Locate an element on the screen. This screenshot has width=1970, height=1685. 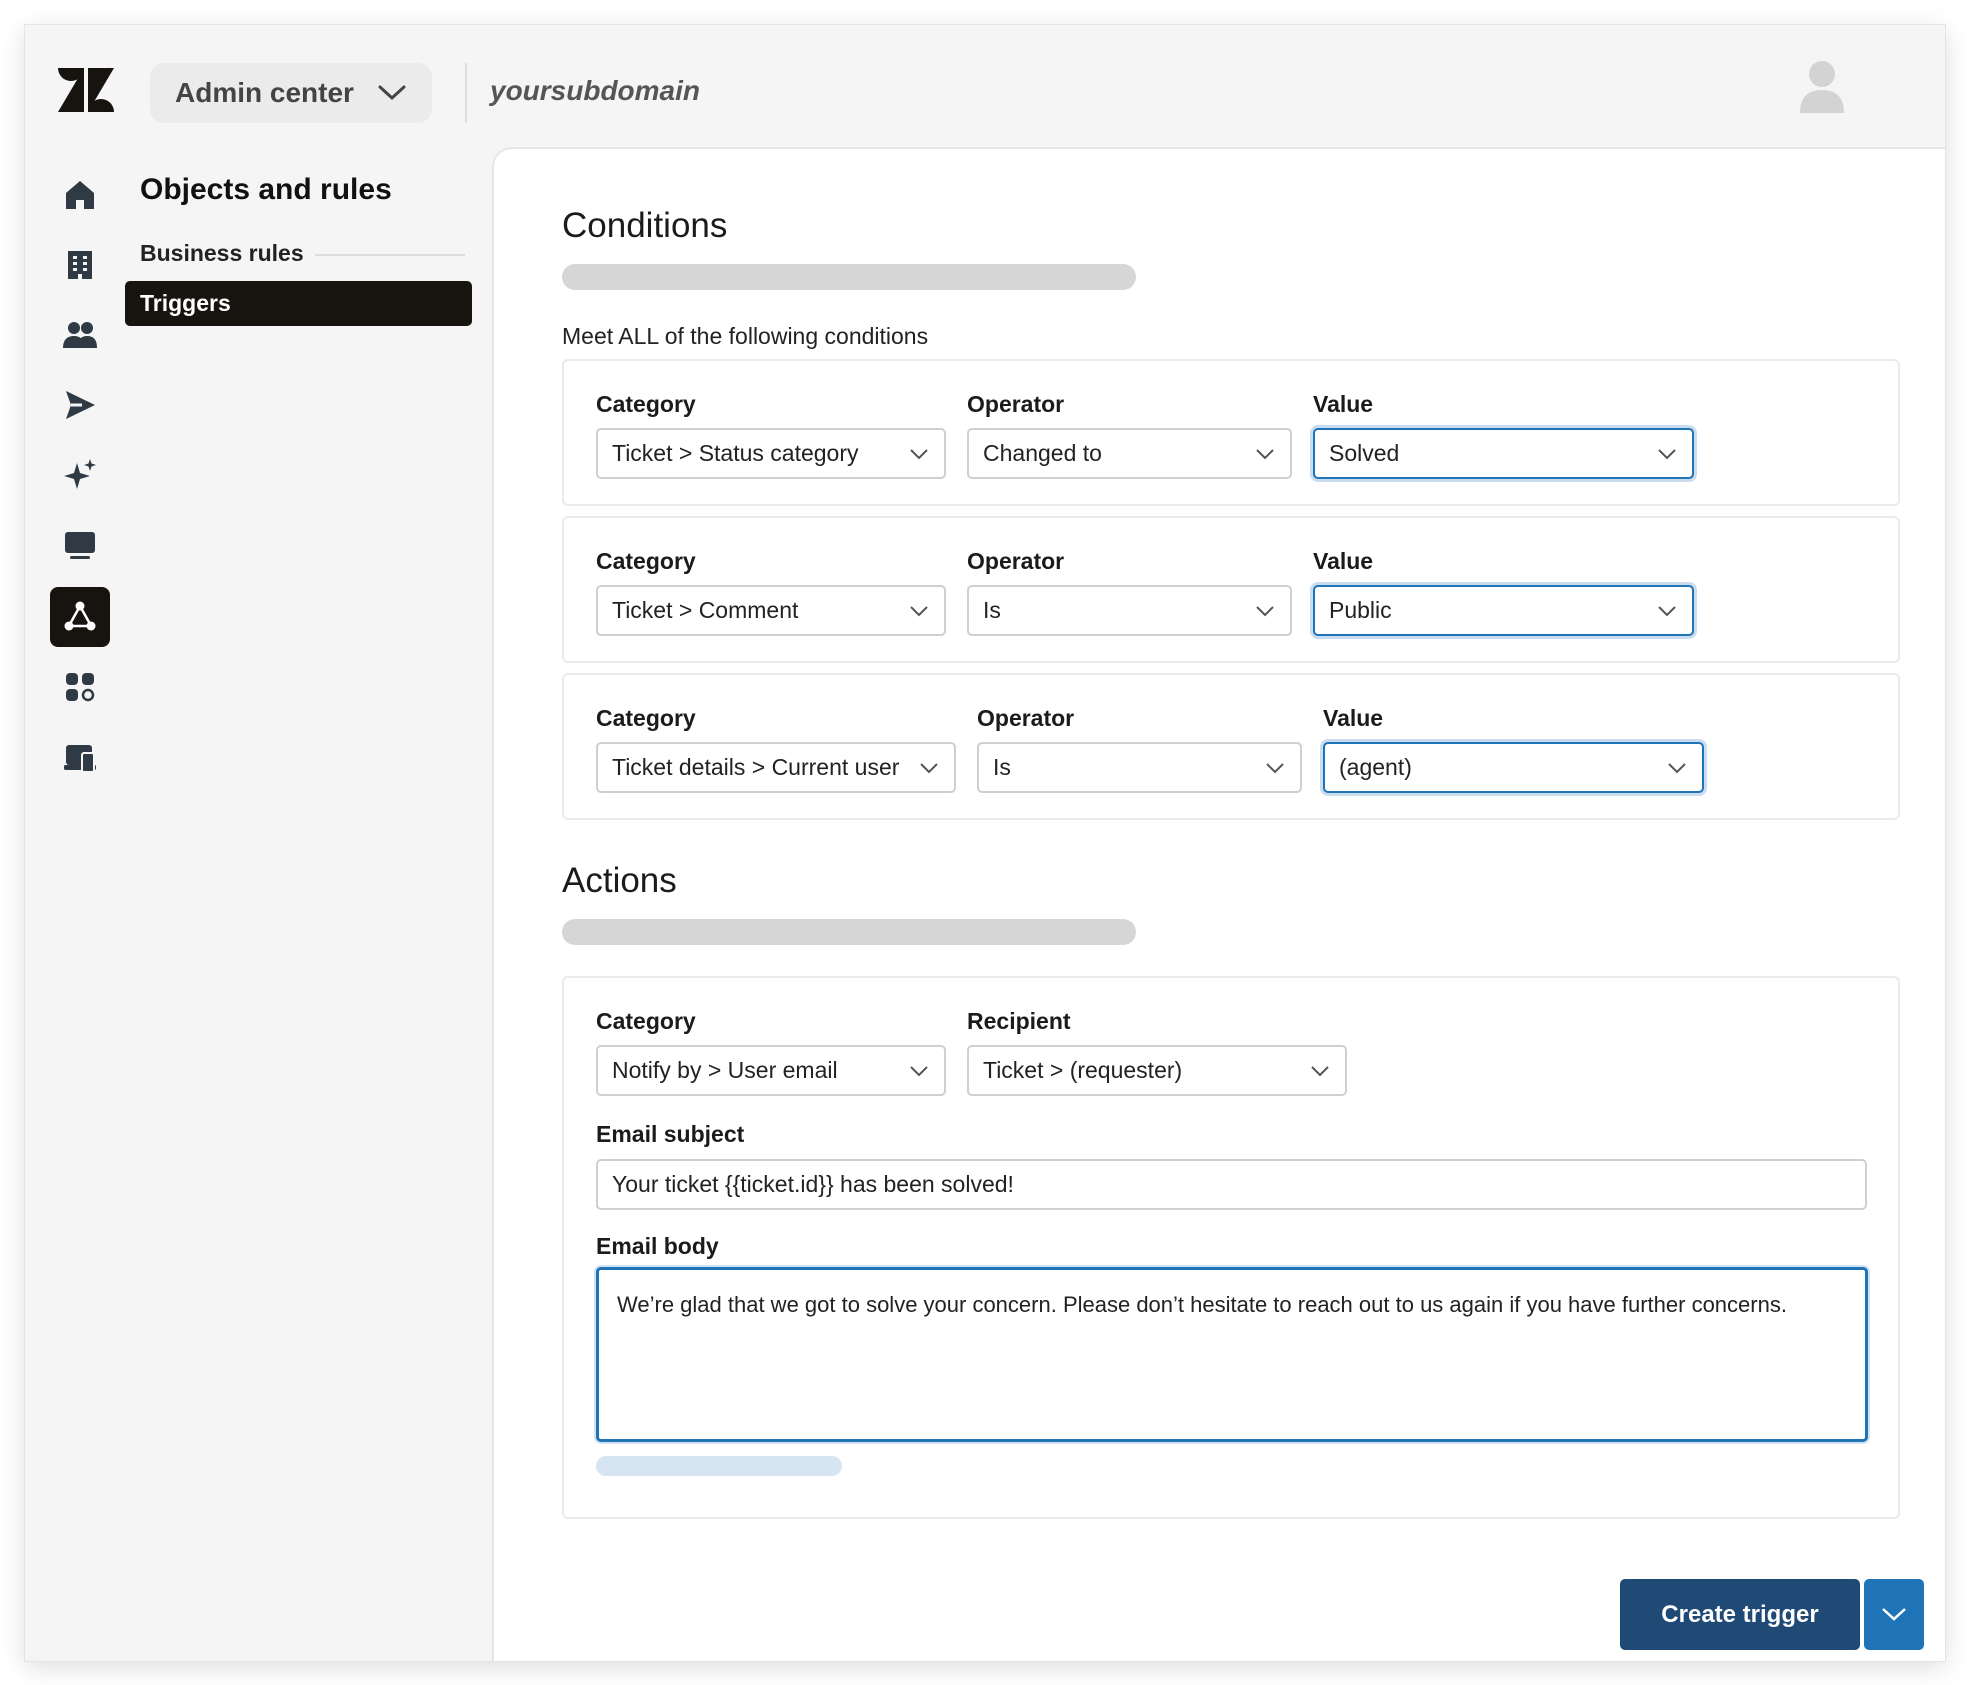
category-select-value: Ticket > Status category is located at coordinates (735, 453).